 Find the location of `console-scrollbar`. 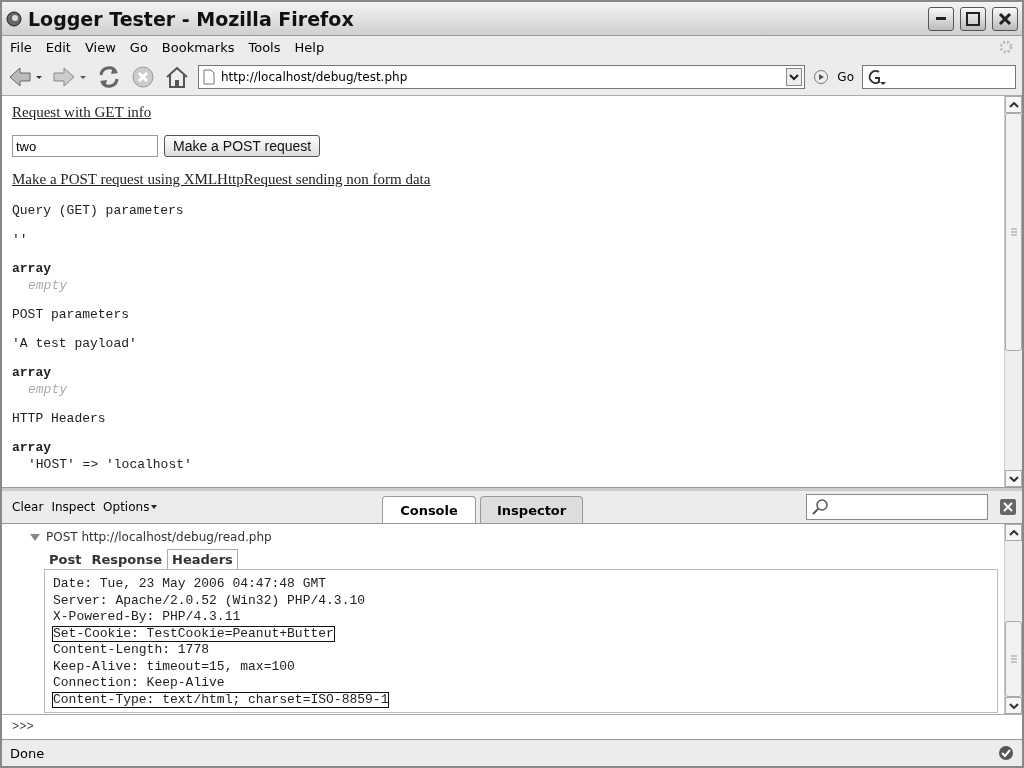

console-scrollbar is located at coordinates (1013, 619).